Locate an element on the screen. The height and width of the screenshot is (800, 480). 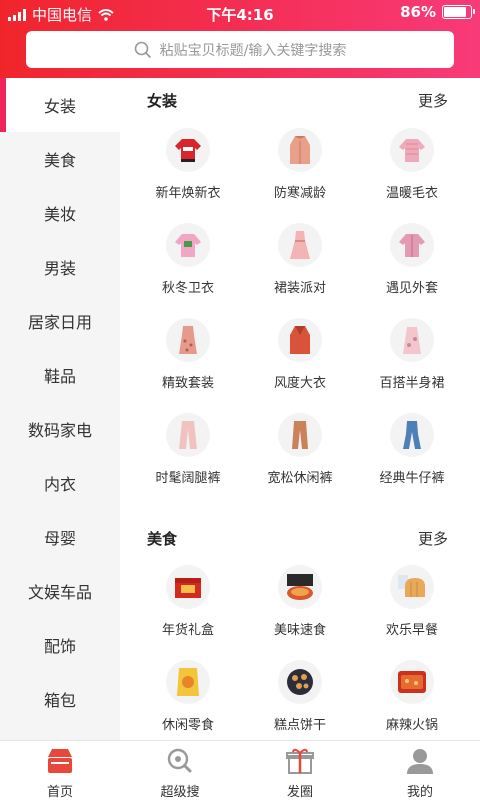
cookies-icon is located at coordinates (300, 682).